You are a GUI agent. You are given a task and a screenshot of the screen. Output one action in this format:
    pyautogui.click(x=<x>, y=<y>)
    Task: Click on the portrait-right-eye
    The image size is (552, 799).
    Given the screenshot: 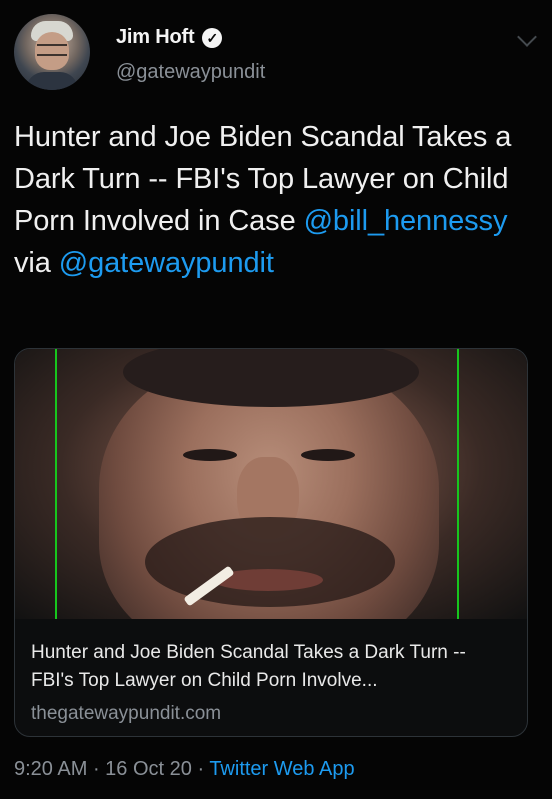 What is the action you would take?
    pyautogui.click(x=328, y=455)
    